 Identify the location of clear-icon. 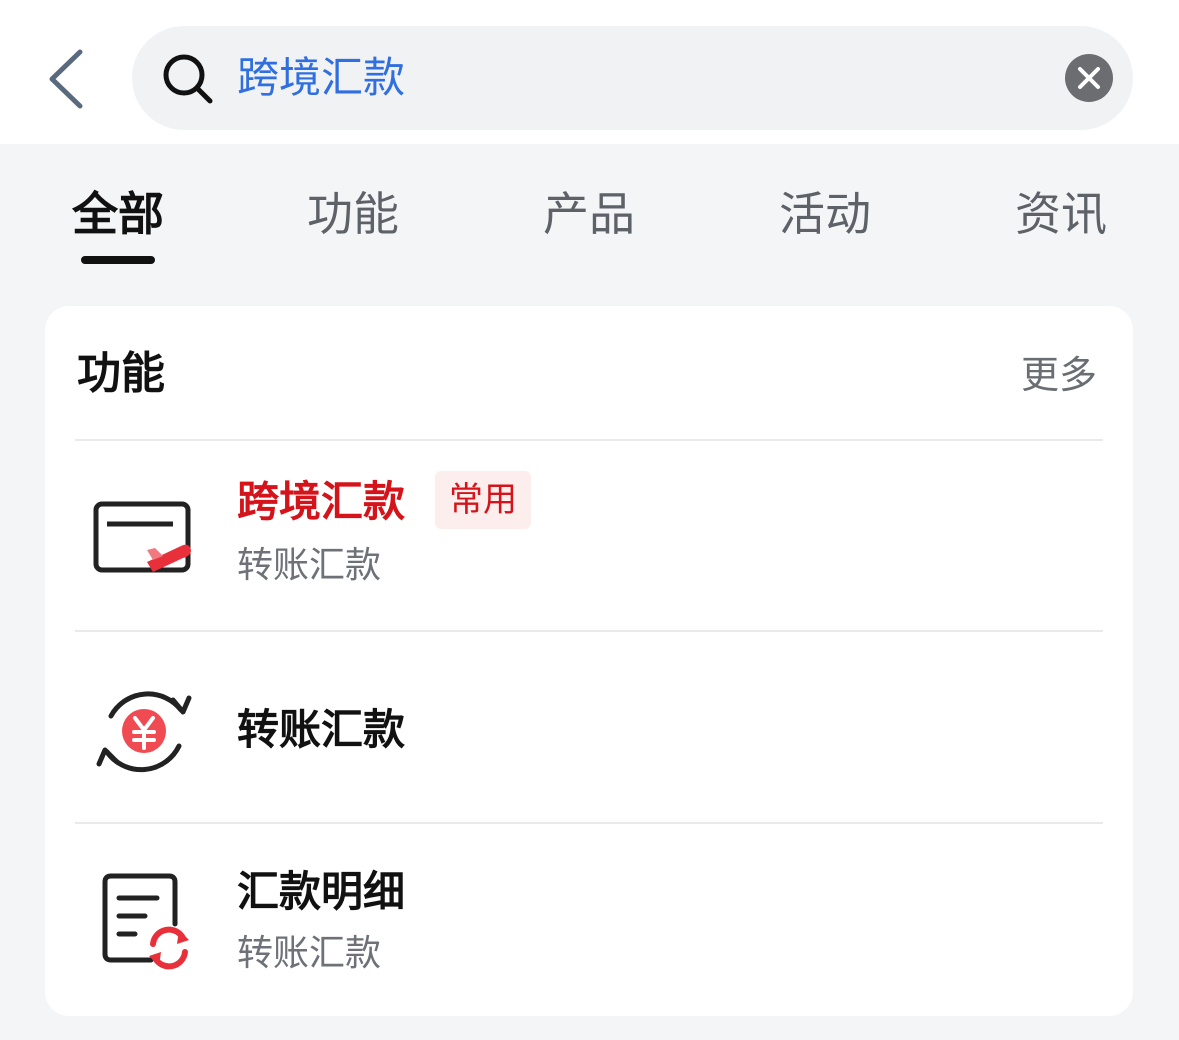
(1089, 78).